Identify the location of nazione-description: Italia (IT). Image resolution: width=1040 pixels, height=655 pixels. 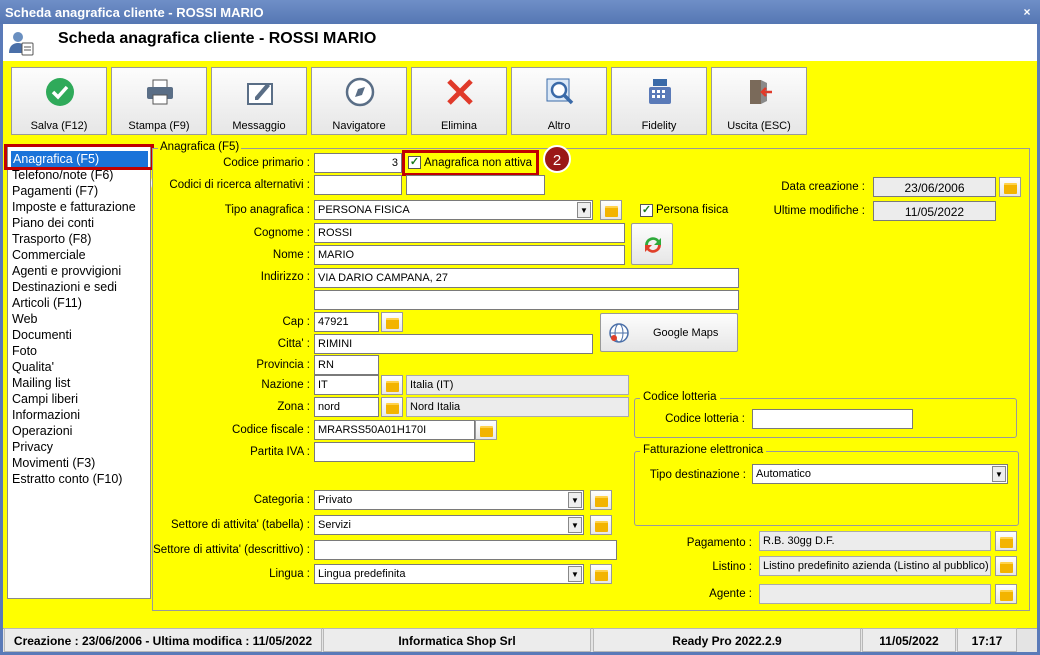
(517, 385).